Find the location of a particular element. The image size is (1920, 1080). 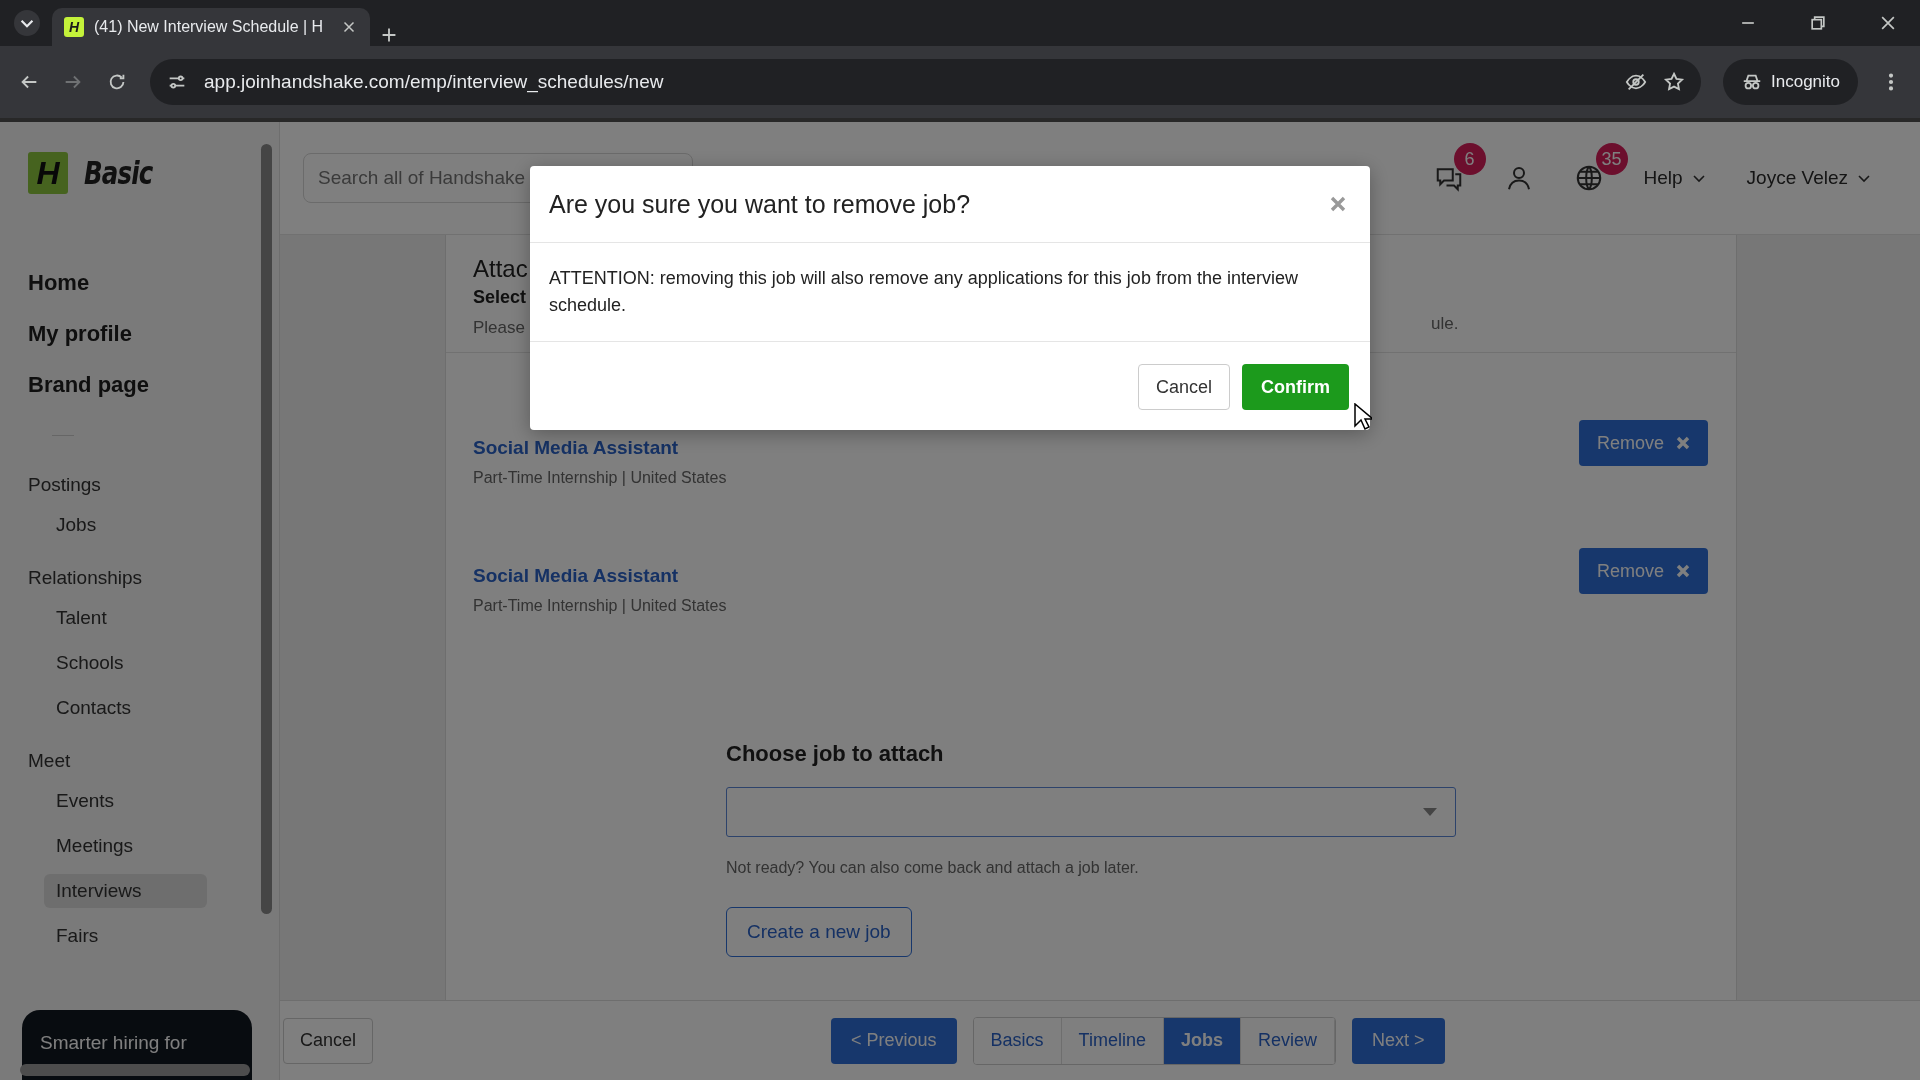

tab-title: (41) New Interview Schedule | H is located at coordinates (209, 27).